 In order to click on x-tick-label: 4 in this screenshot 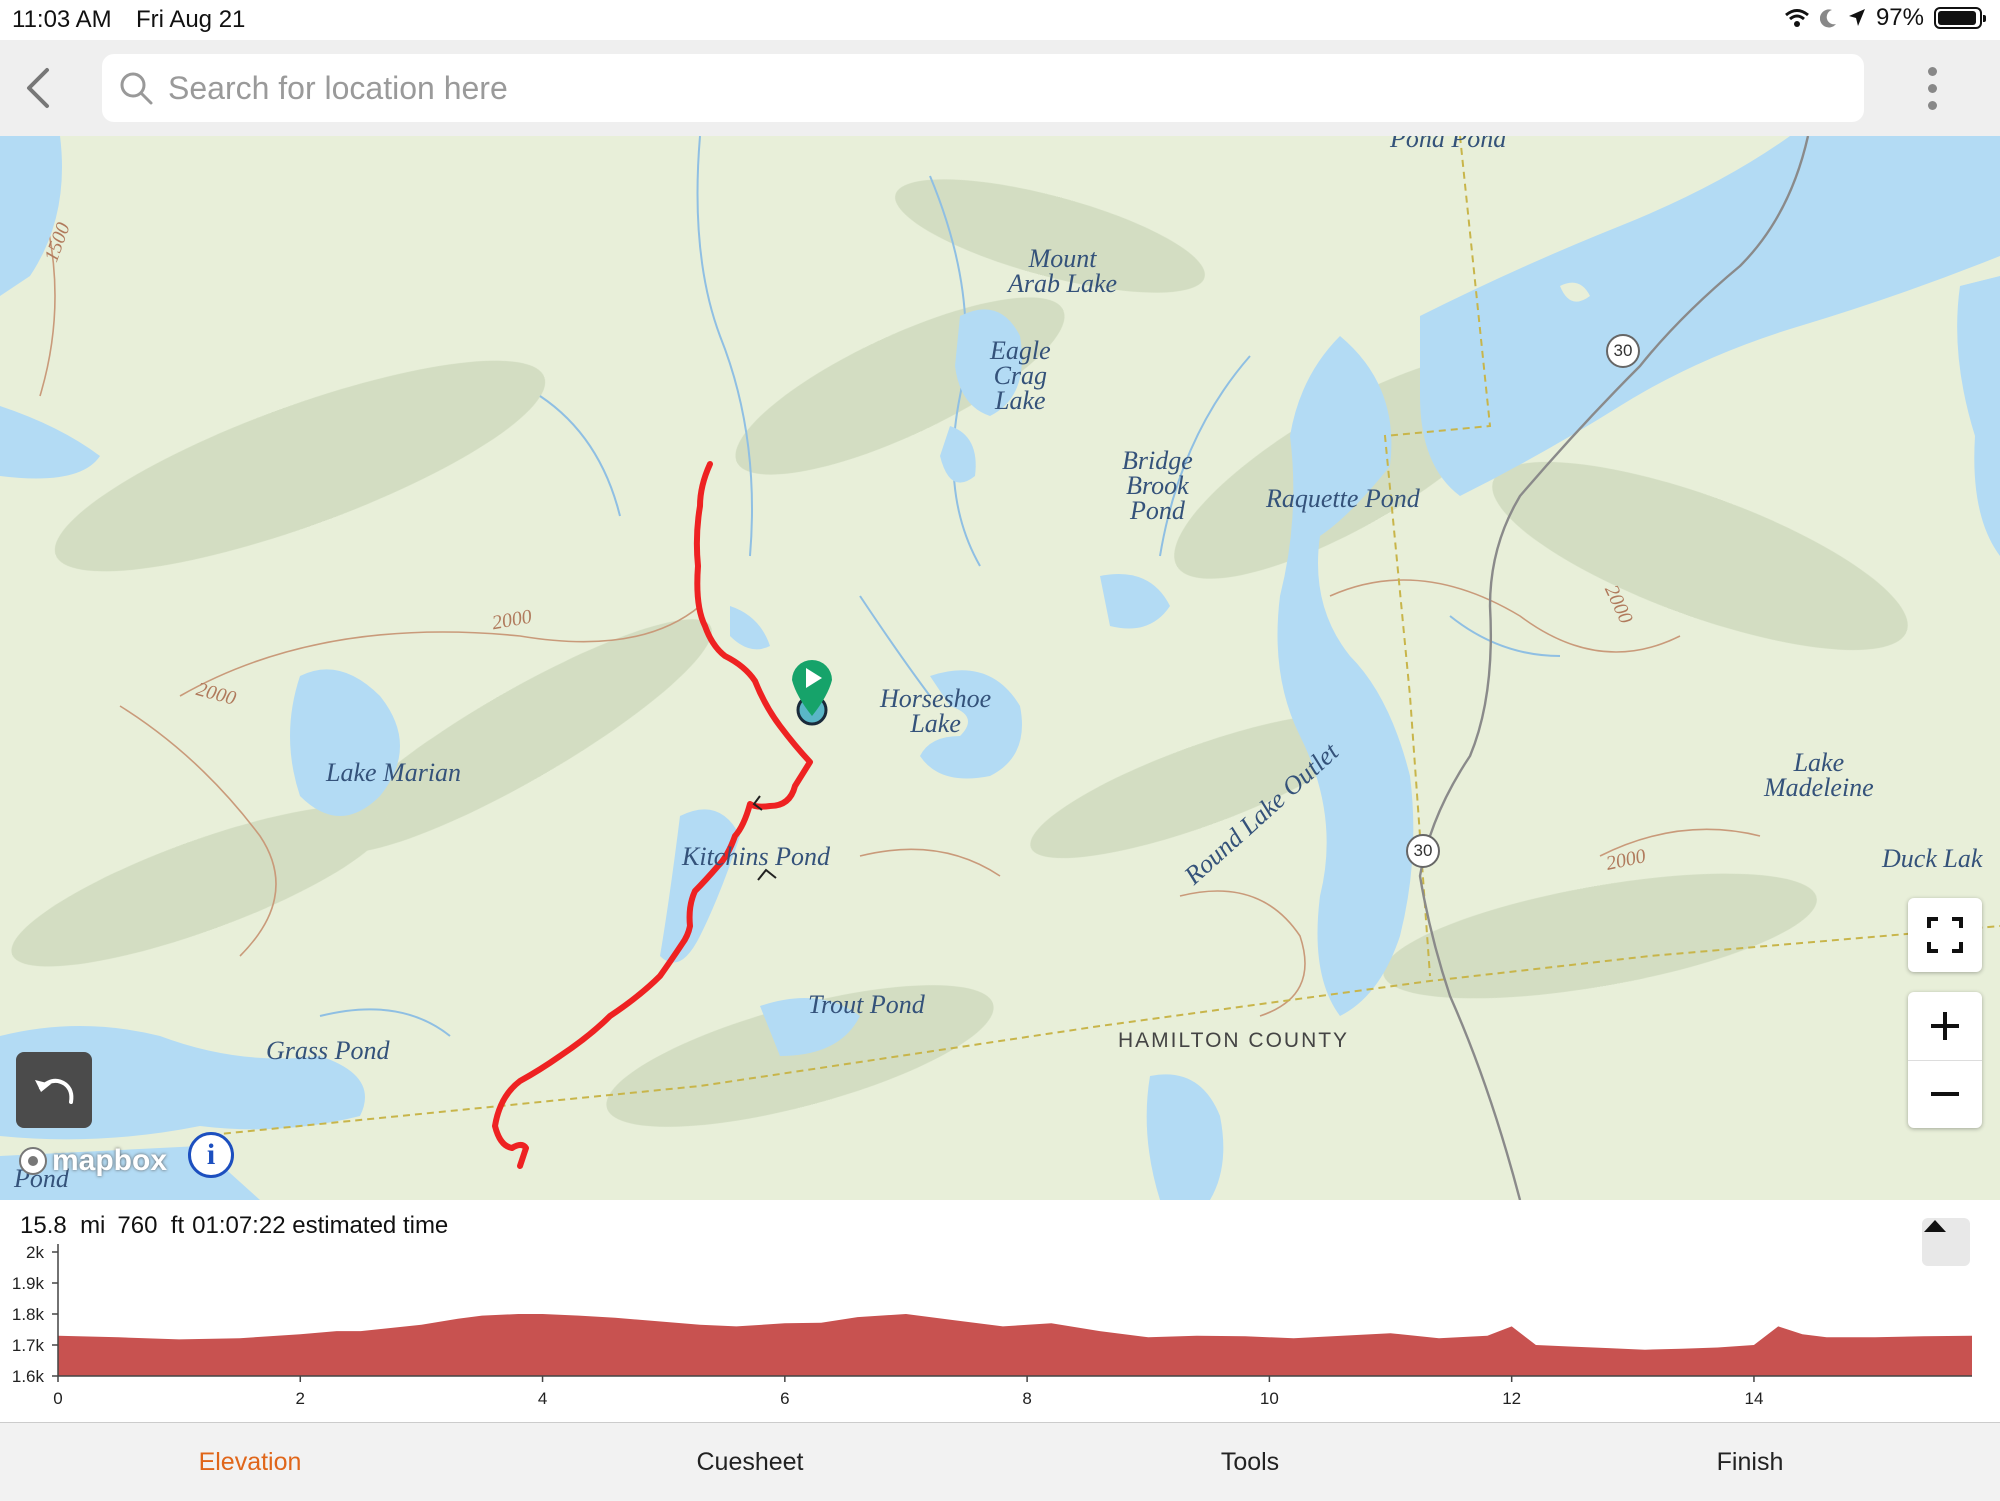, I will do `click(542, 1398)`.